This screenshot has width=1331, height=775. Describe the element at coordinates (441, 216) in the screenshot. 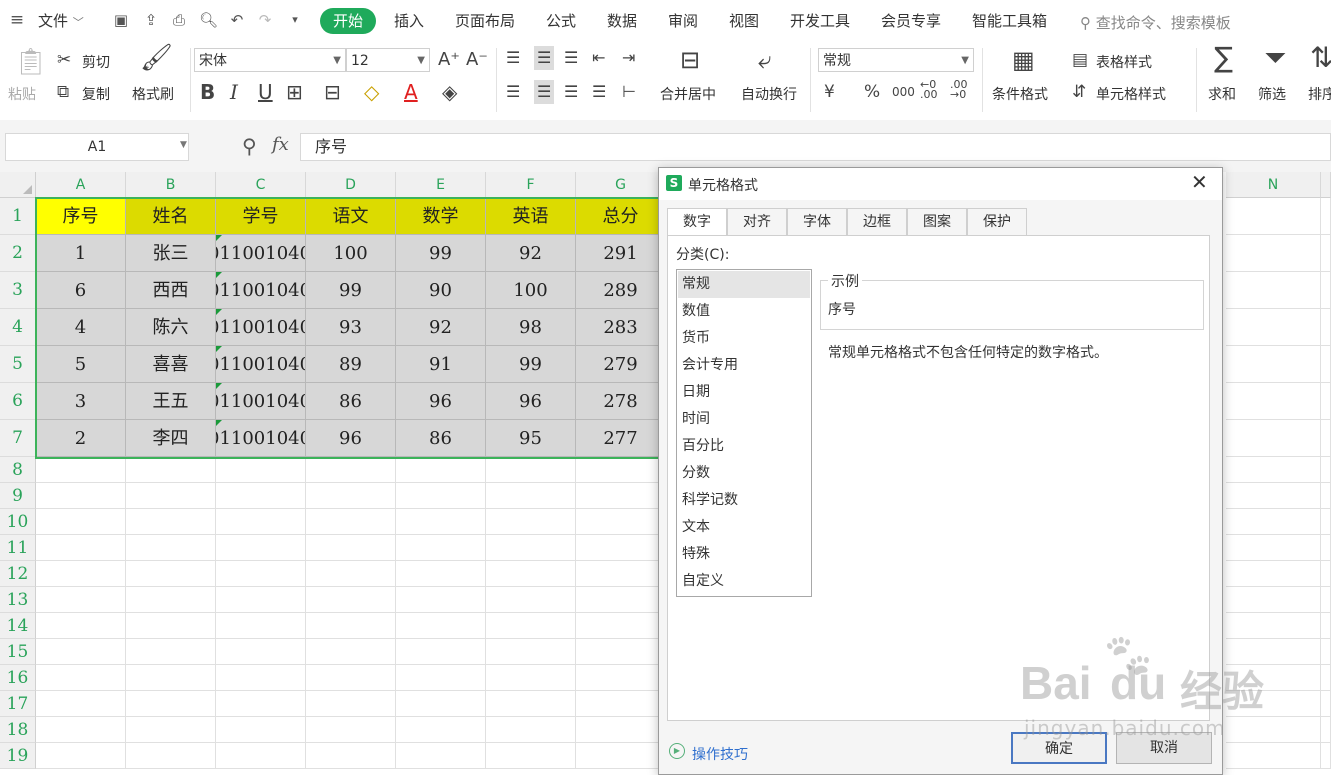

I see `header-cell: 数学` at that location.